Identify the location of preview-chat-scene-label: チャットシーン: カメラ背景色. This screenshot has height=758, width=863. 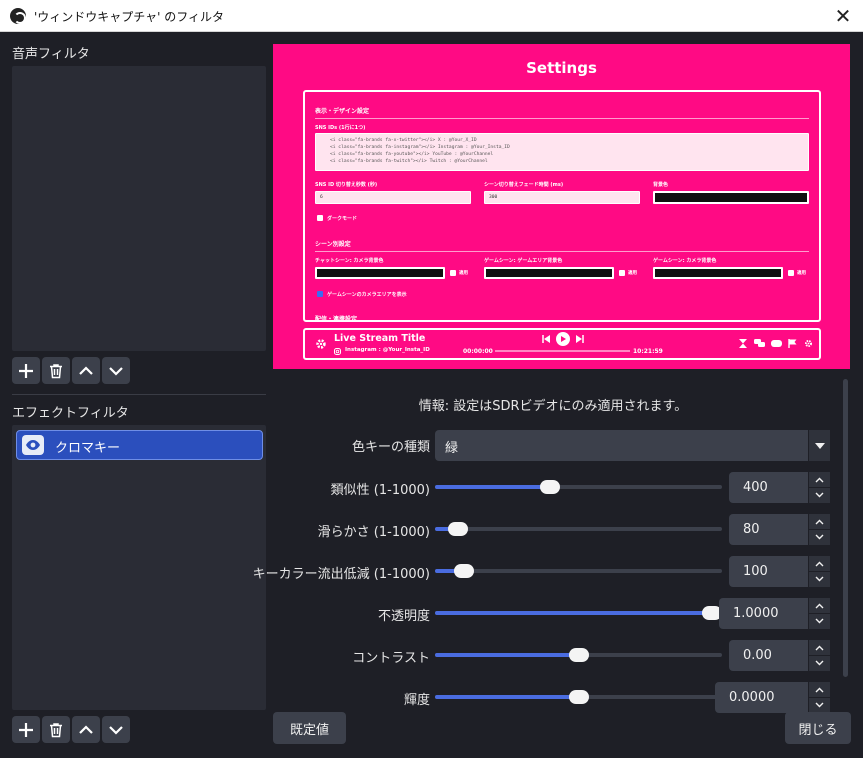
(349, 261).